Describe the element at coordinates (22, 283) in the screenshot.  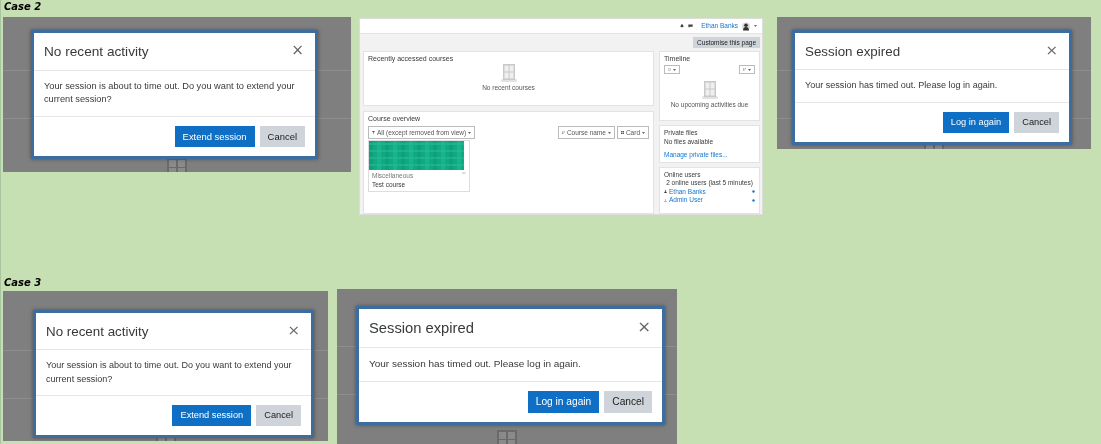
I see `case-label: Case 3` at that location.